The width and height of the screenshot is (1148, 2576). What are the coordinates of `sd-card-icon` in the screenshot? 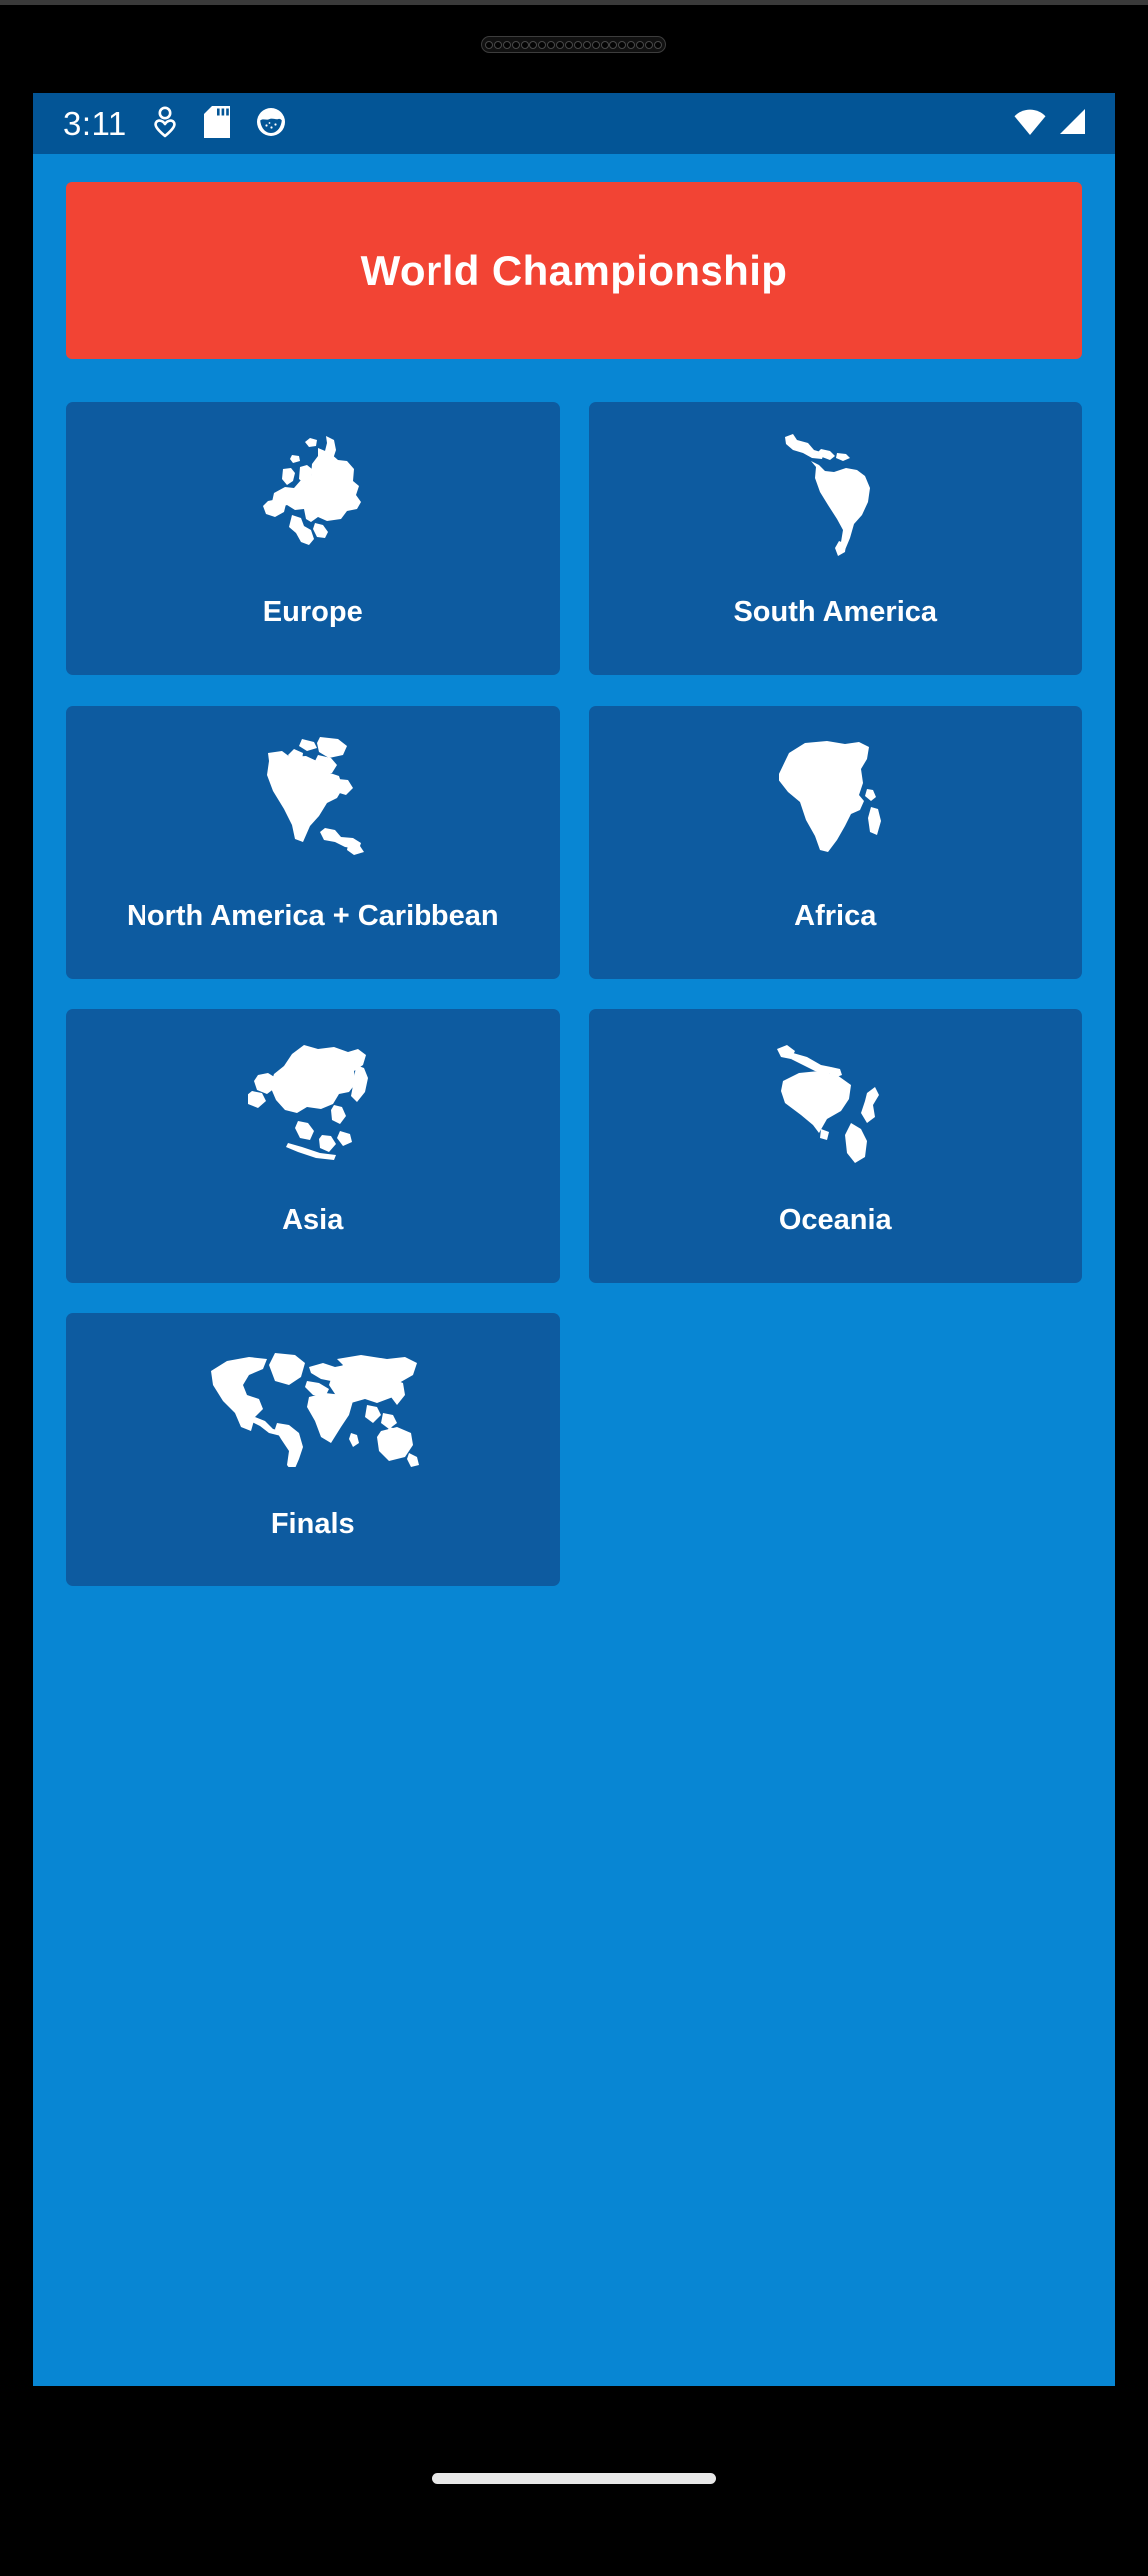 It's located at (216, 124).